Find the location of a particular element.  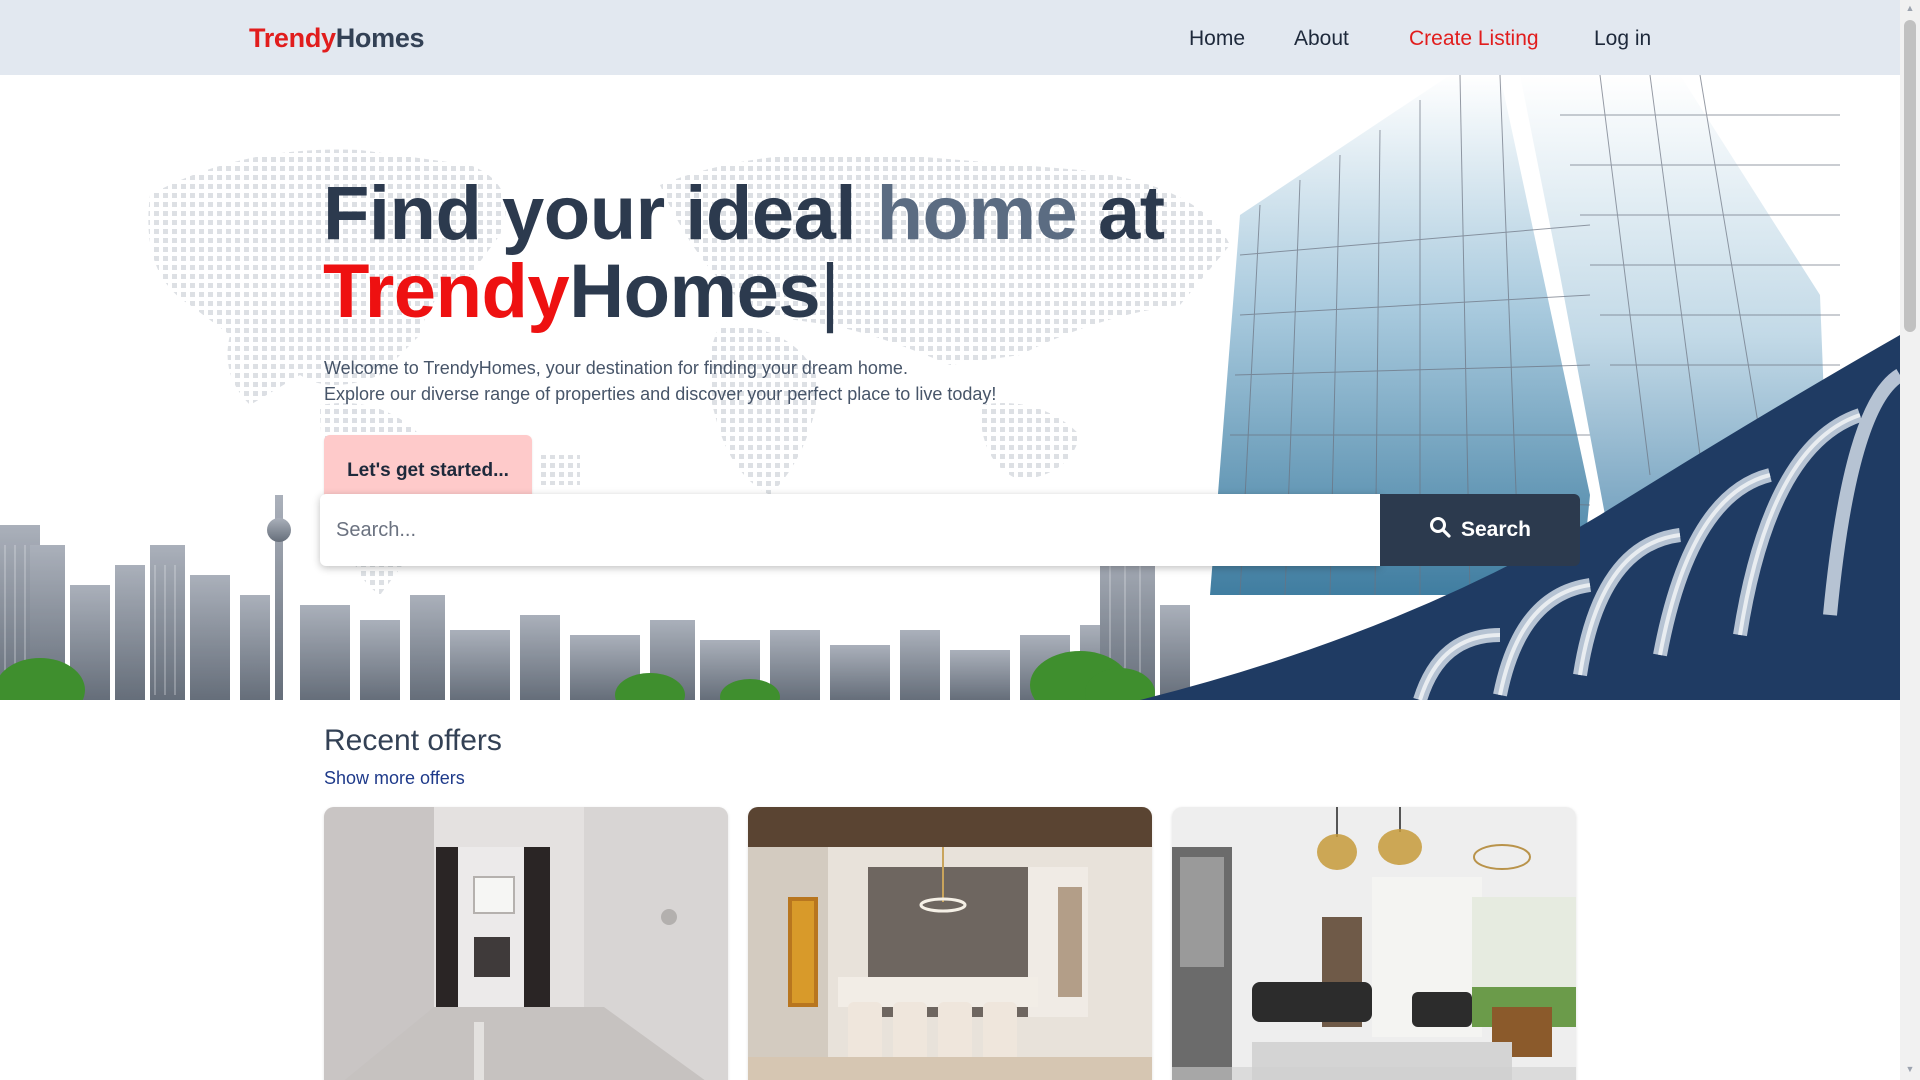

nav-about-link: About is located at coordinates (1321, 39).